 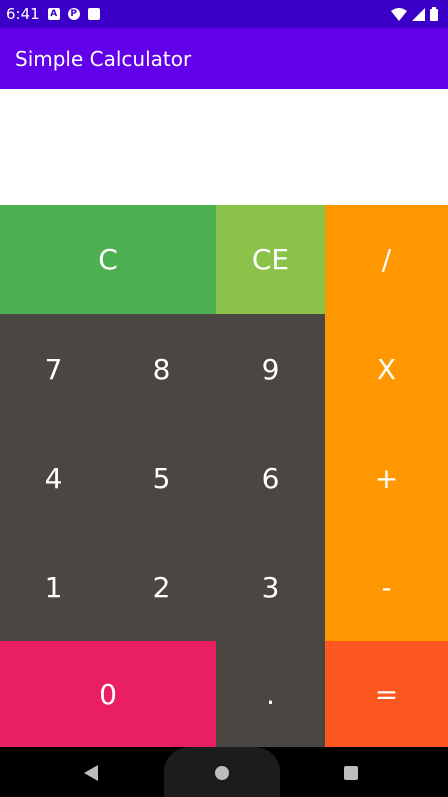 I want to click on status-right, so click(x=414, y=14).